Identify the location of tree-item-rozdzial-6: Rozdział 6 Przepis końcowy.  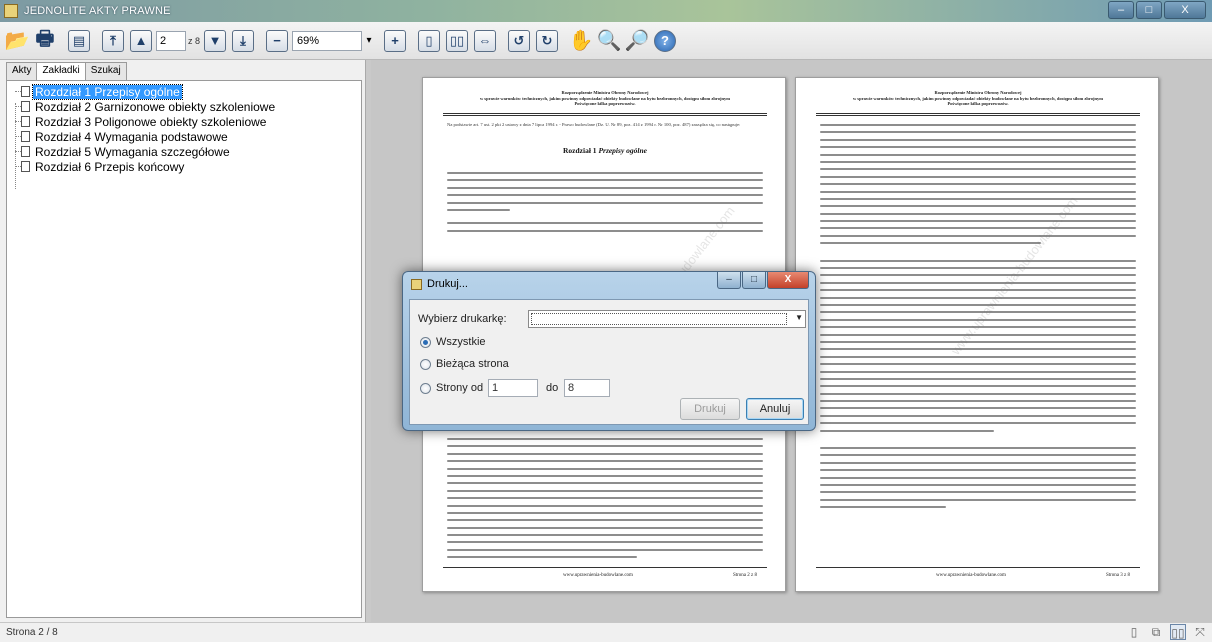
(103, 167).